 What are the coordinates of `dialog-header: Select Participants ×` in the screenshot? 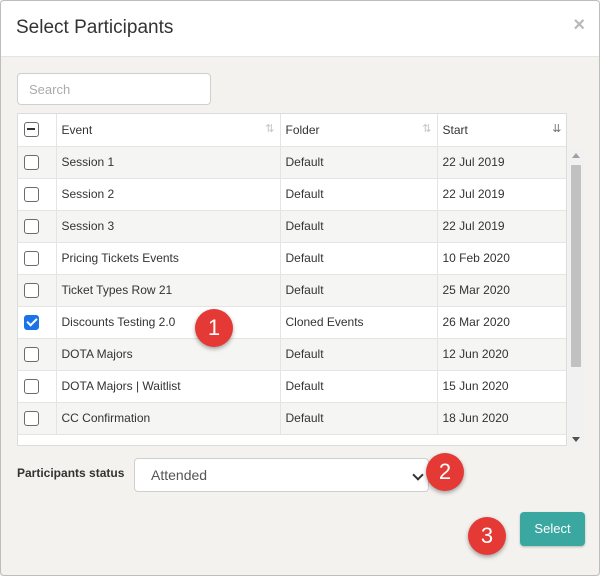 It's located at (300, 29).